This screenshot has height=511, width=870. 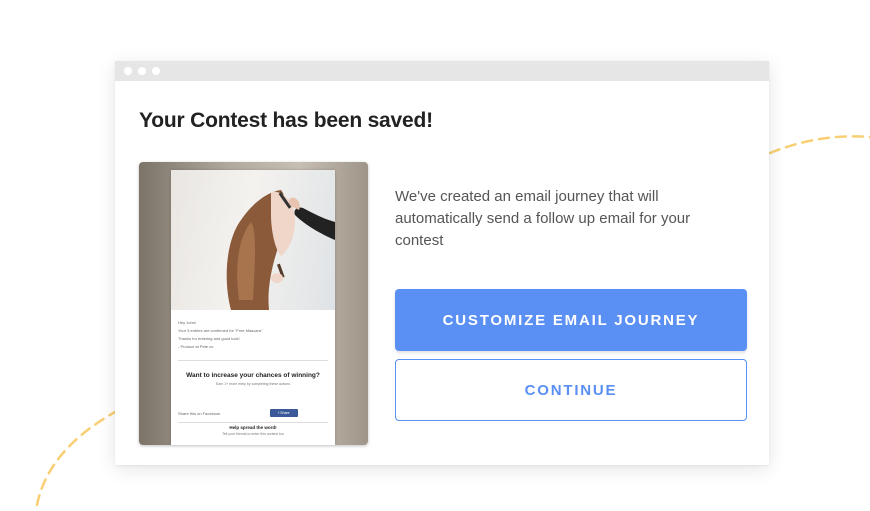 I want to click on email-hero-photo, so click(x=253, y=240).